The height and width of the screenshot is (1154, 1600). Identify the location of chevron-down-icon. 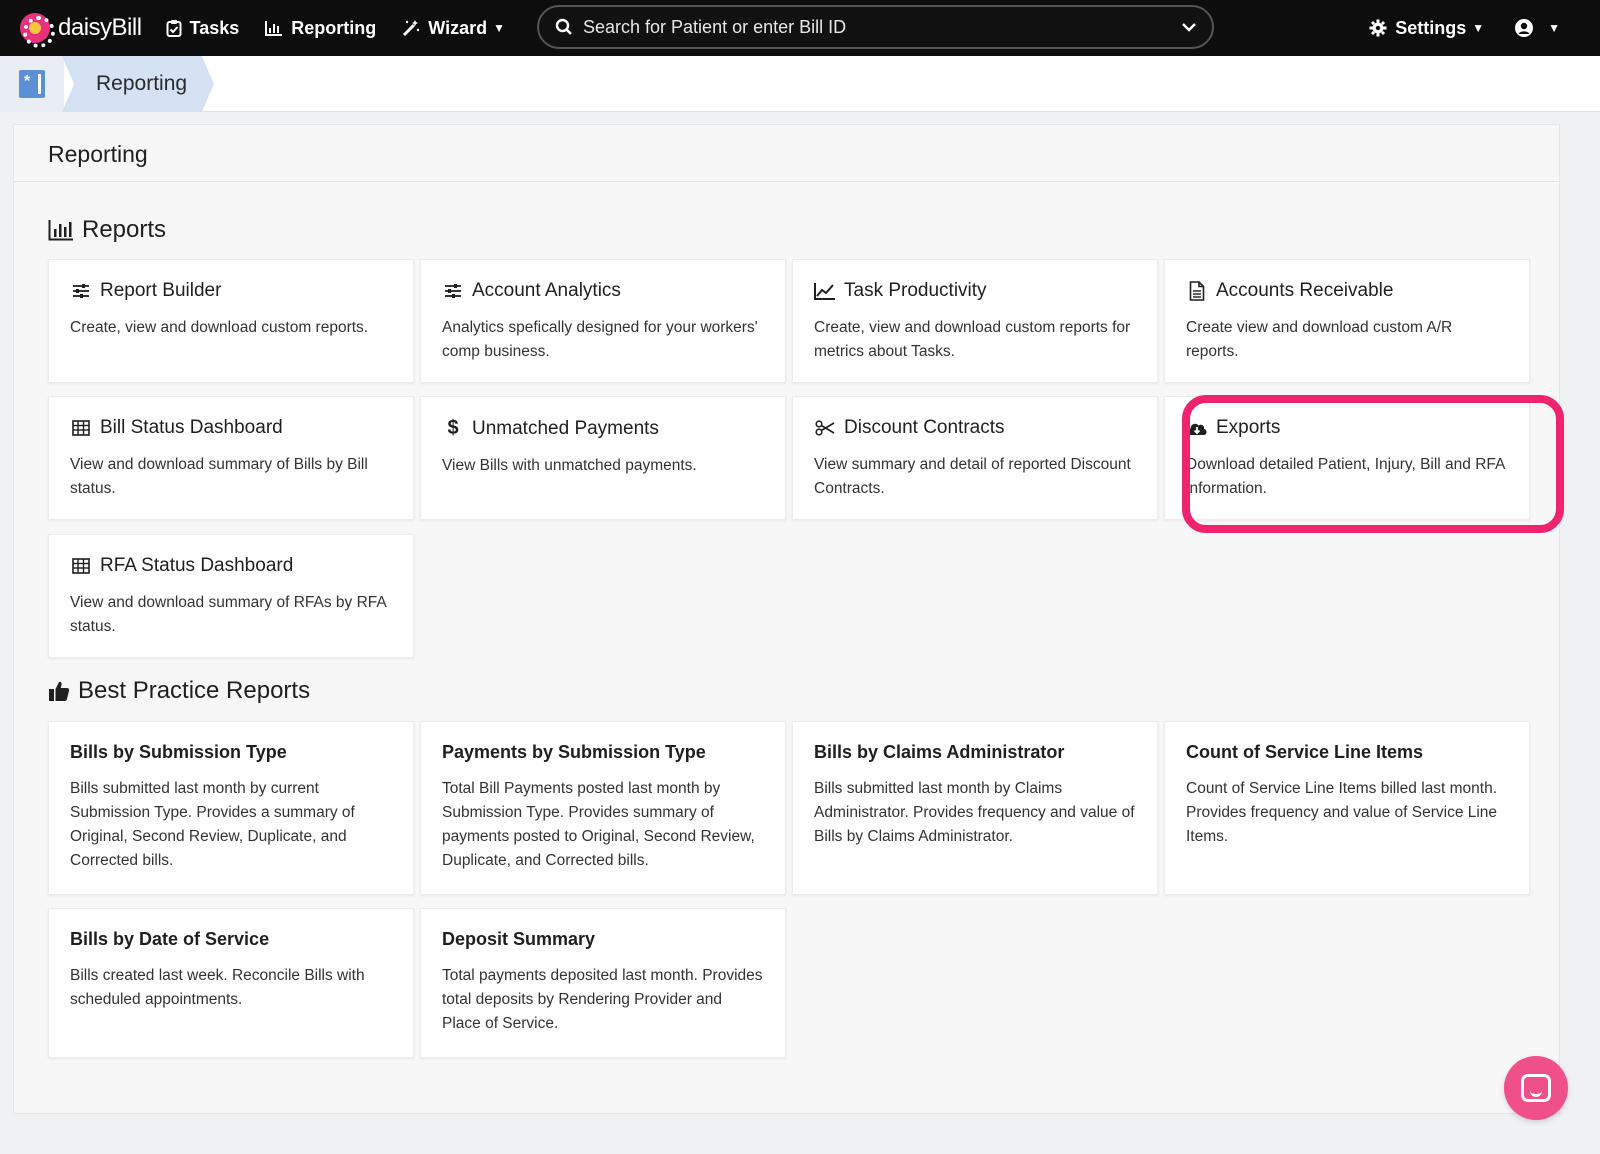
(1189, 27).